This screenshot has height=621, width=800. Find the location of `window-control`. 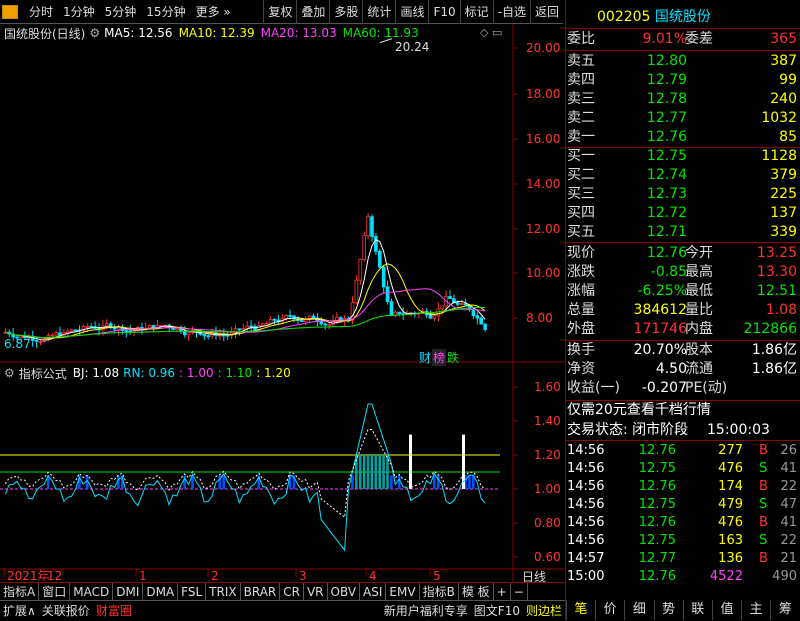

window-control is located at coordinates (12, 12).